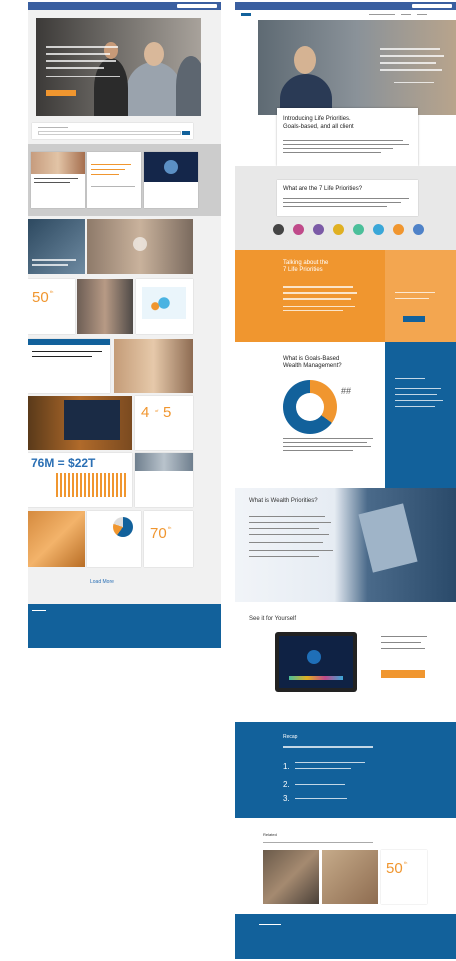 Image resolution: width=456 pixels, height=961 pixels. I want to click on goals-title-line2: Wealth Management?, so click(312, 366).